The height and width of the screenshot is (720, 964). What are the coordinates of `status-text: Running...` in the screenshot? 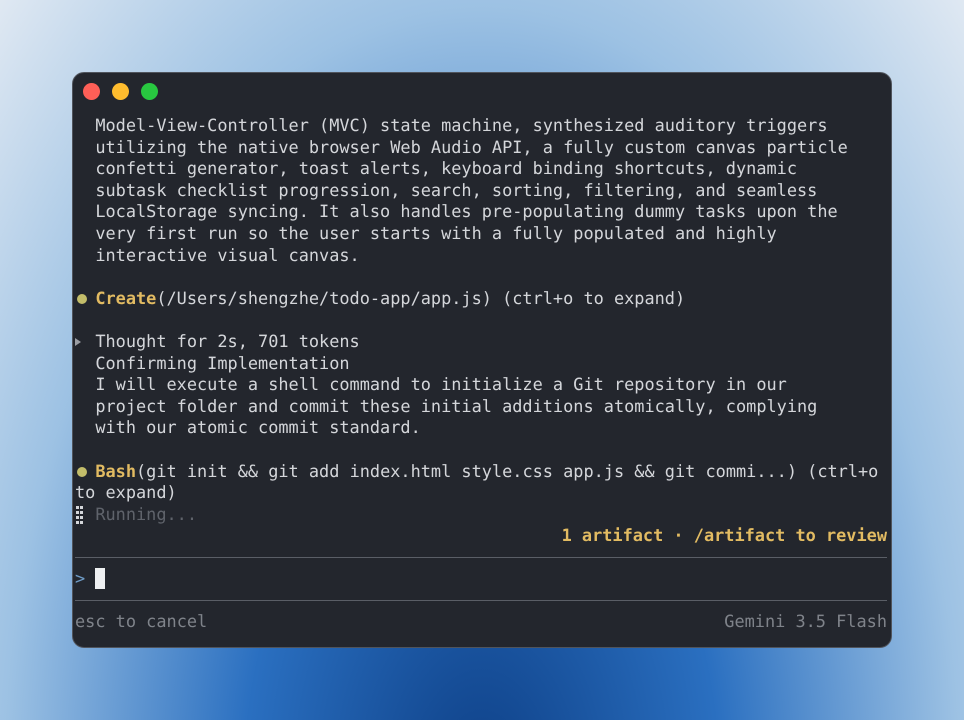 It's located at (146, 515).